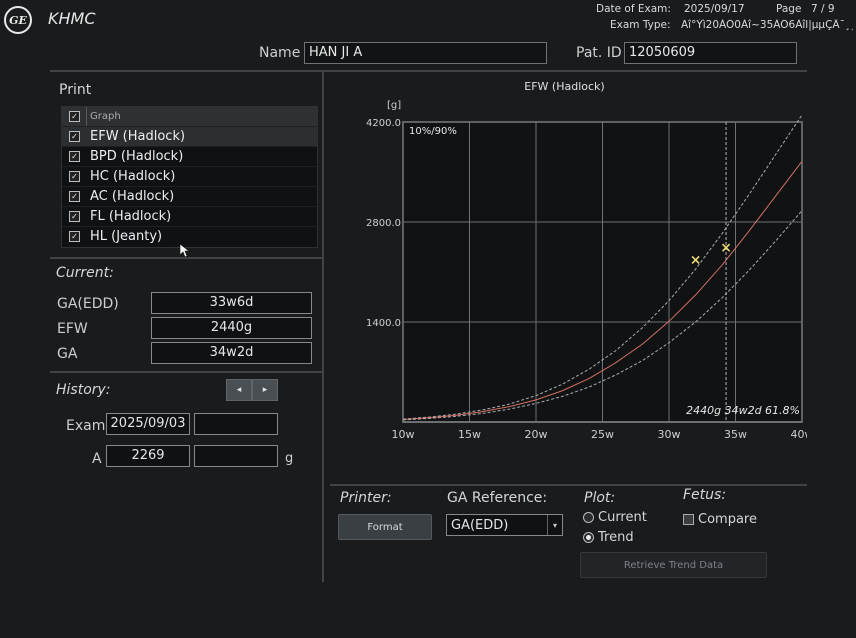 The image size is (856, 638). What do you see at coordinates (743, 410) in the screenshot?
I see `chart-annotation: 2440g 34w2d 61.8%` at bounding box center [743, 410].